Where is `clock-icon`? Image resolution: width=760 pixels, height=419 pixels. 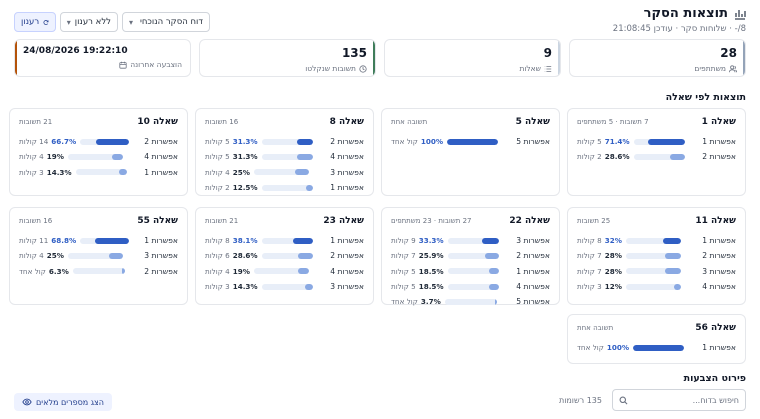 clock-icon is located at coordinates (363, 68).